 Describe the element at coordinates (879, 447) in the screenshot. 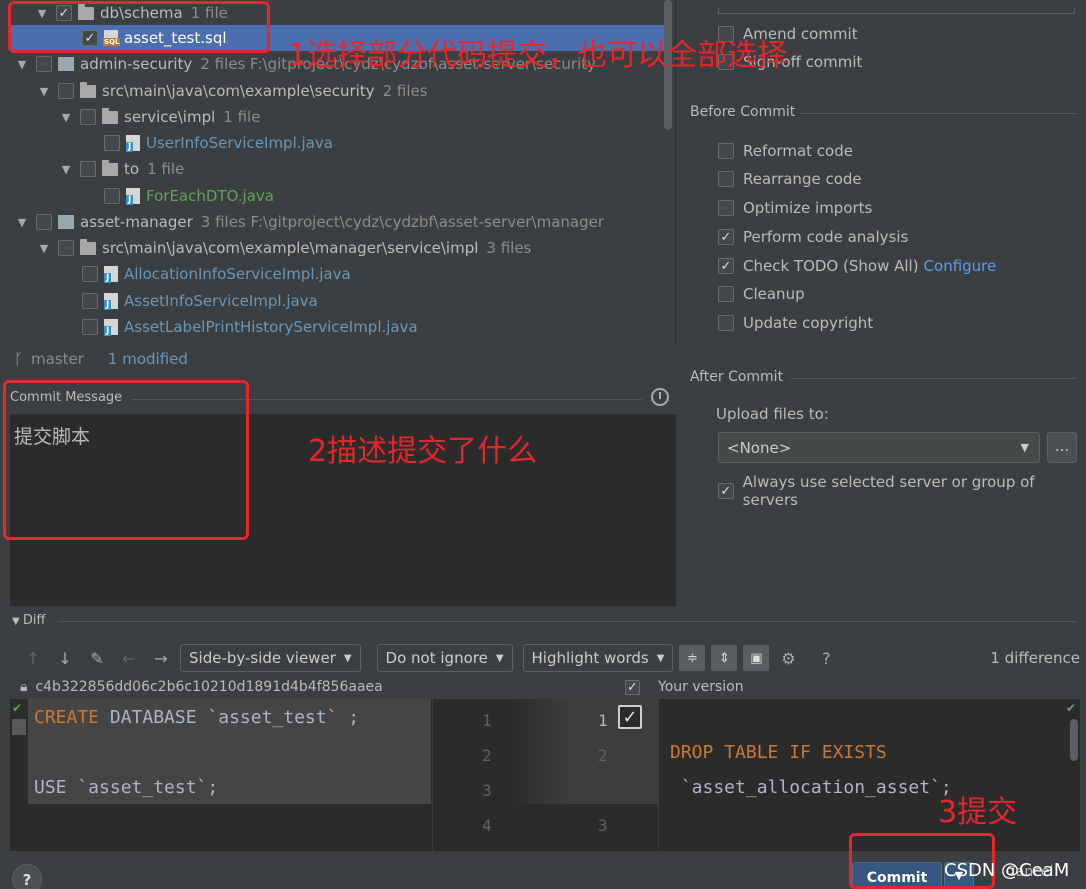

I see `upload-server-select: <None> ▼` at that location.